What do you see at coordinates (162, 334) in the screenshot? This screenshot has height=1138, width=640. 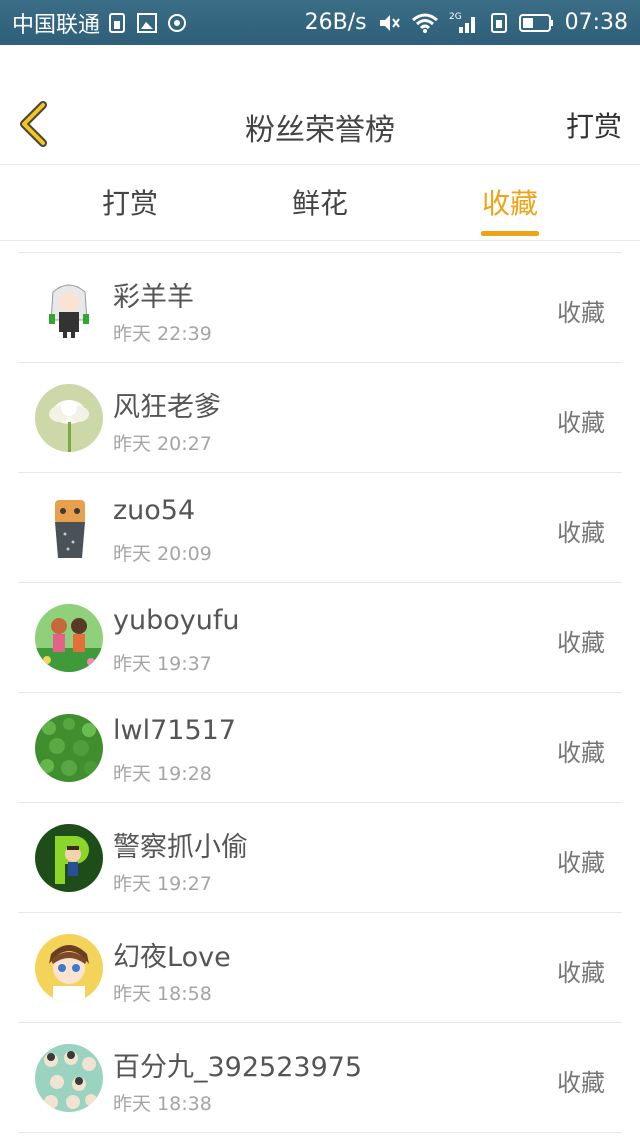 I see `fan-time: 昨天 22:39` at bounding box center [162, 334].